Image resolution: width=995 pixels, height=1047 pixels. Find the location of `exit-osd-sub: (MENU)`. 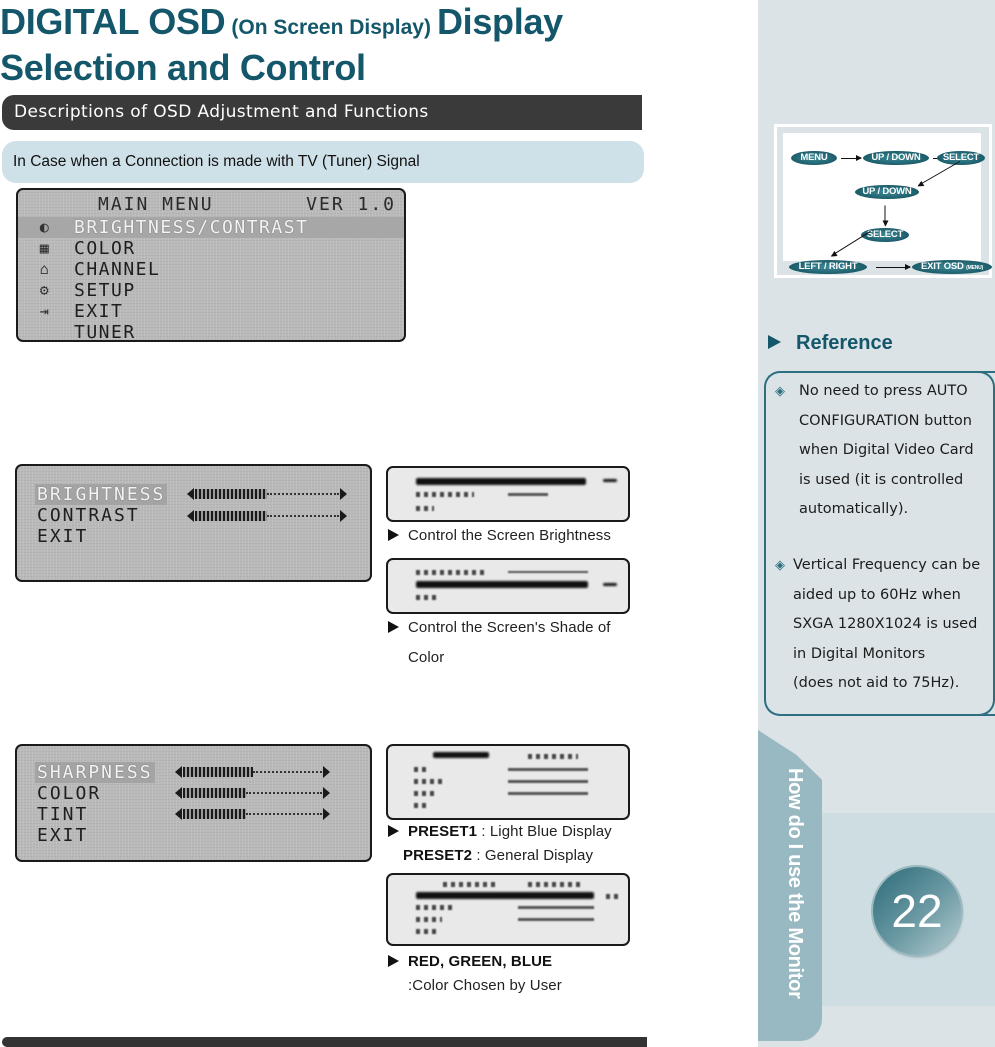

exit-osd-sub: (MENU) is located at coordinates (975, 268).